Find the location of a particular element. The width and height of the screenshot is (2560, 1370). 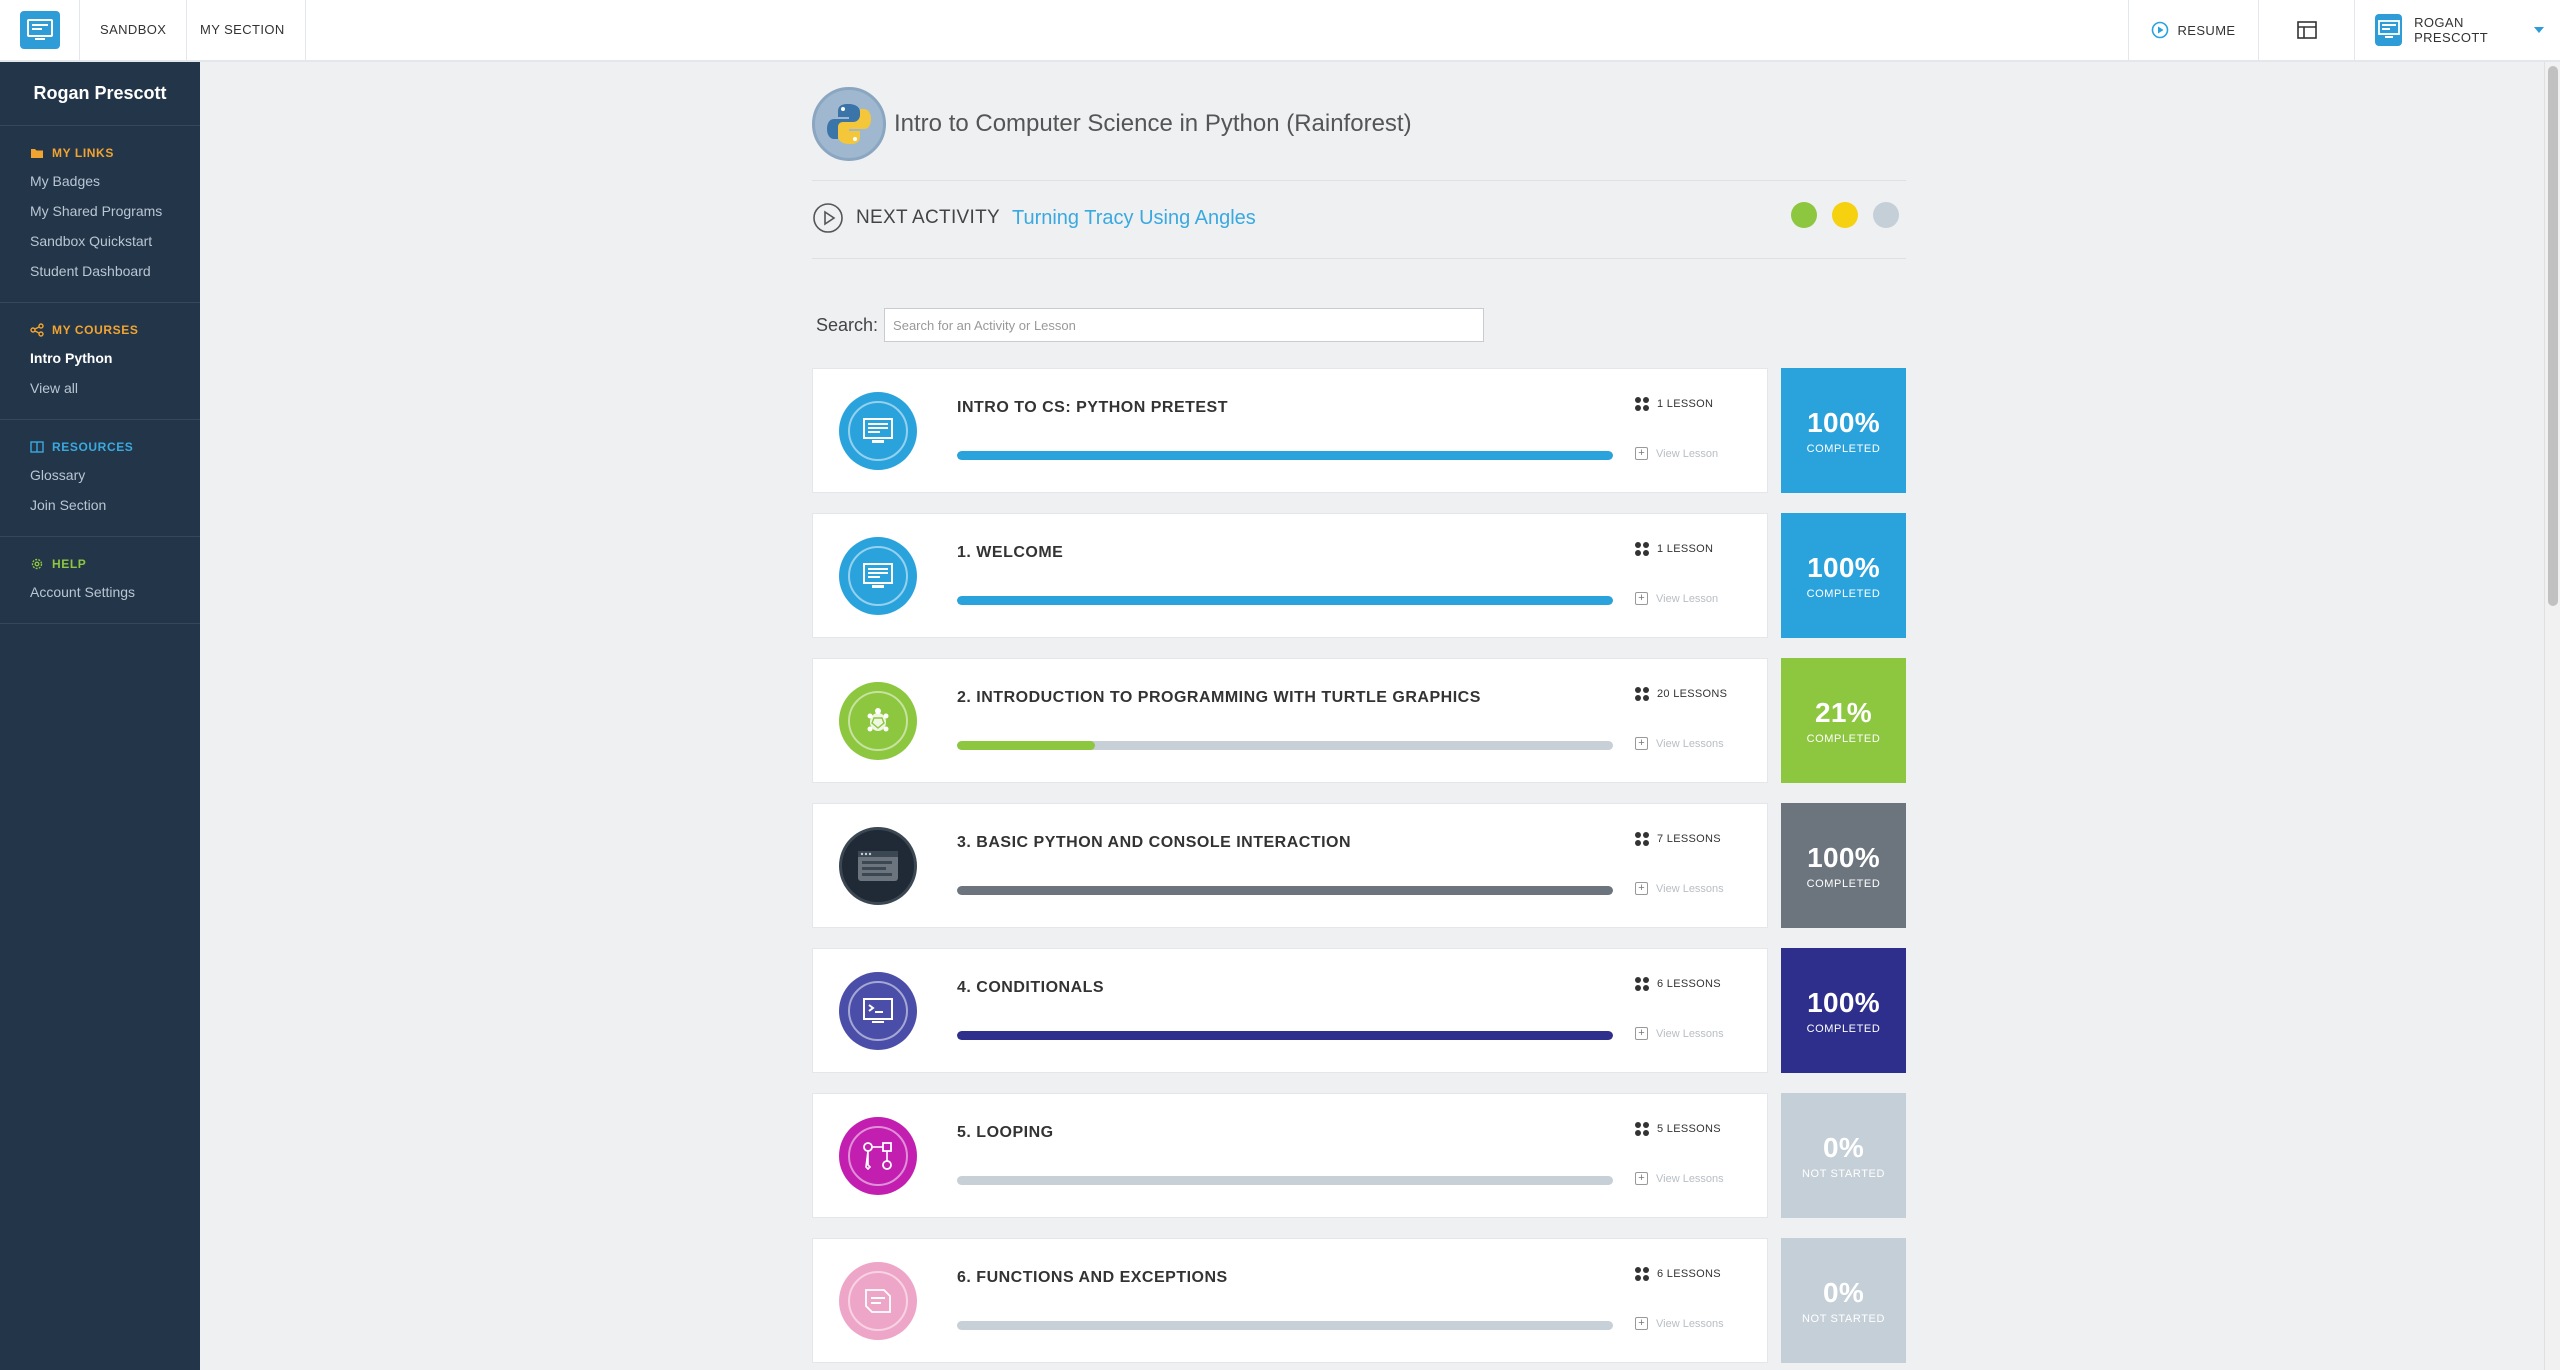

completion-percent: 100% is located at coordinates (1843, 1002).